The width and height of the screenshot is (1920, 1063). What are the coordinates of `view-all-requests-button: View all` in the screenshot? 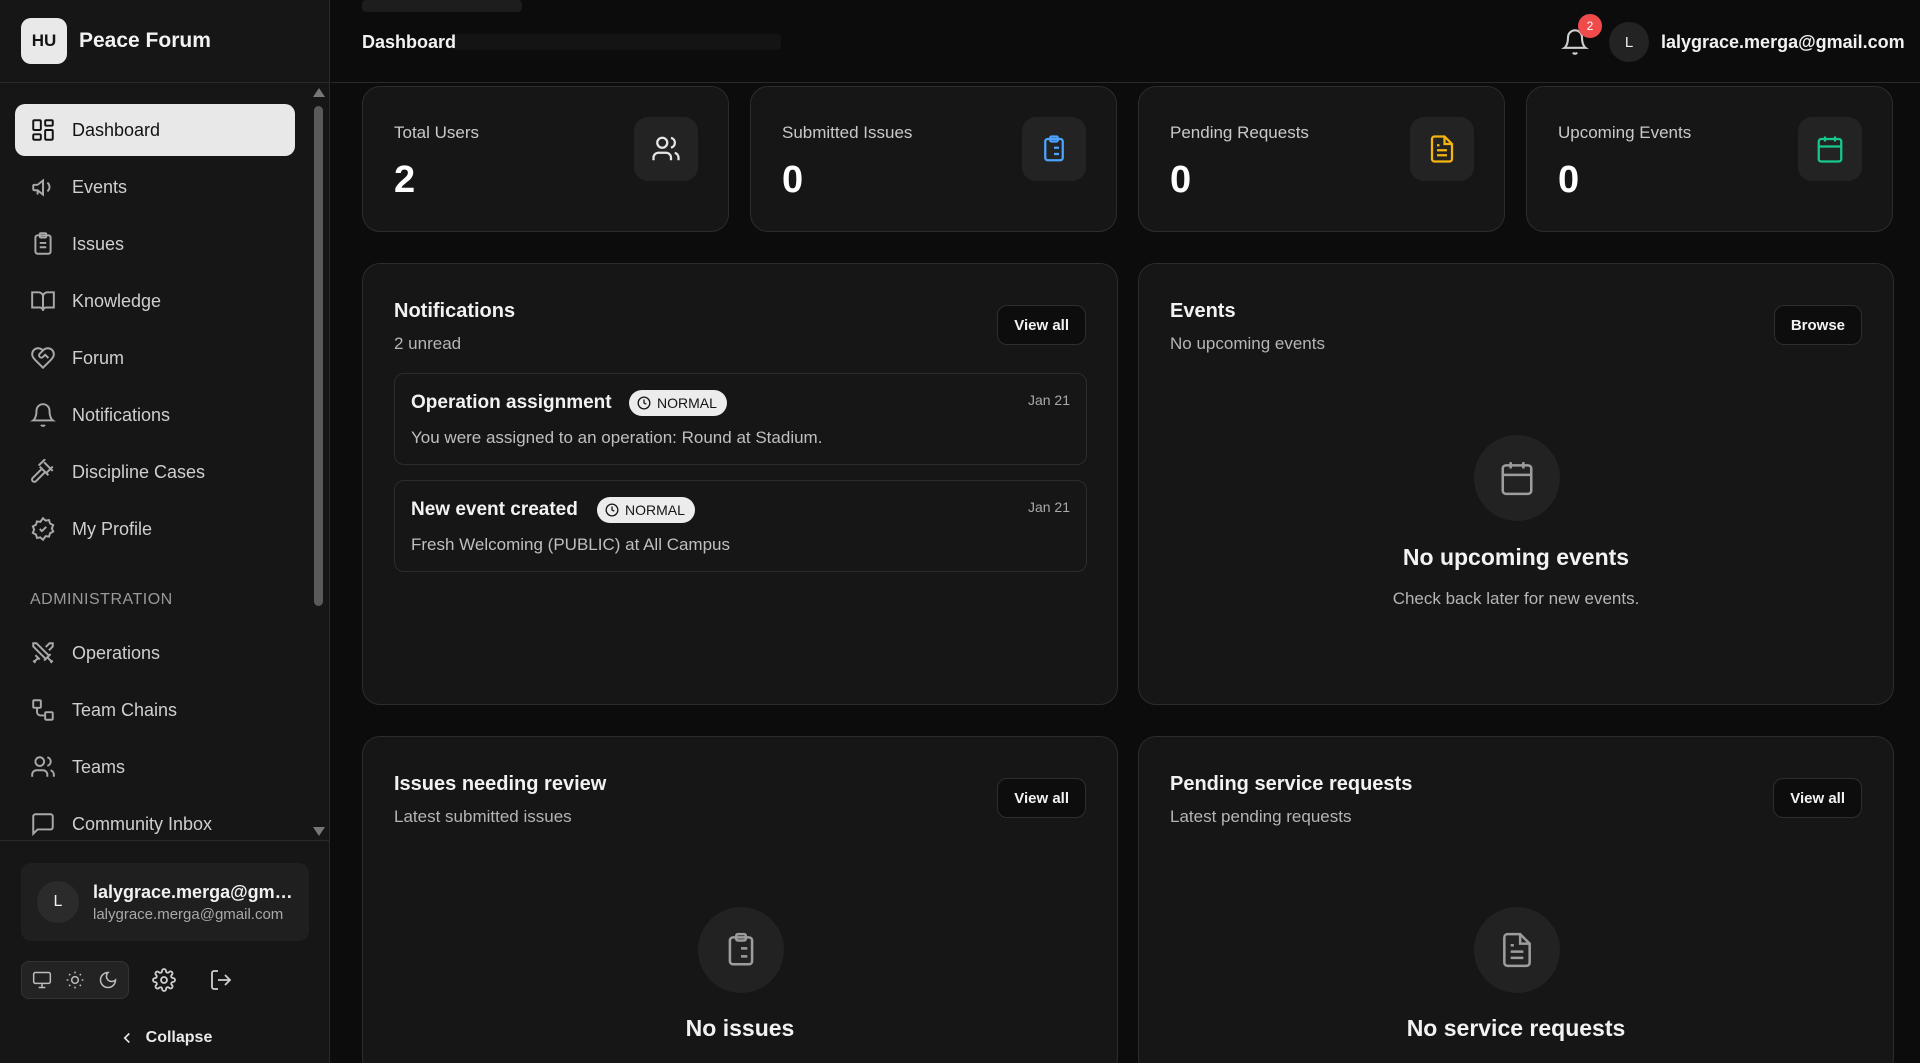 It's located at (1817, 798).